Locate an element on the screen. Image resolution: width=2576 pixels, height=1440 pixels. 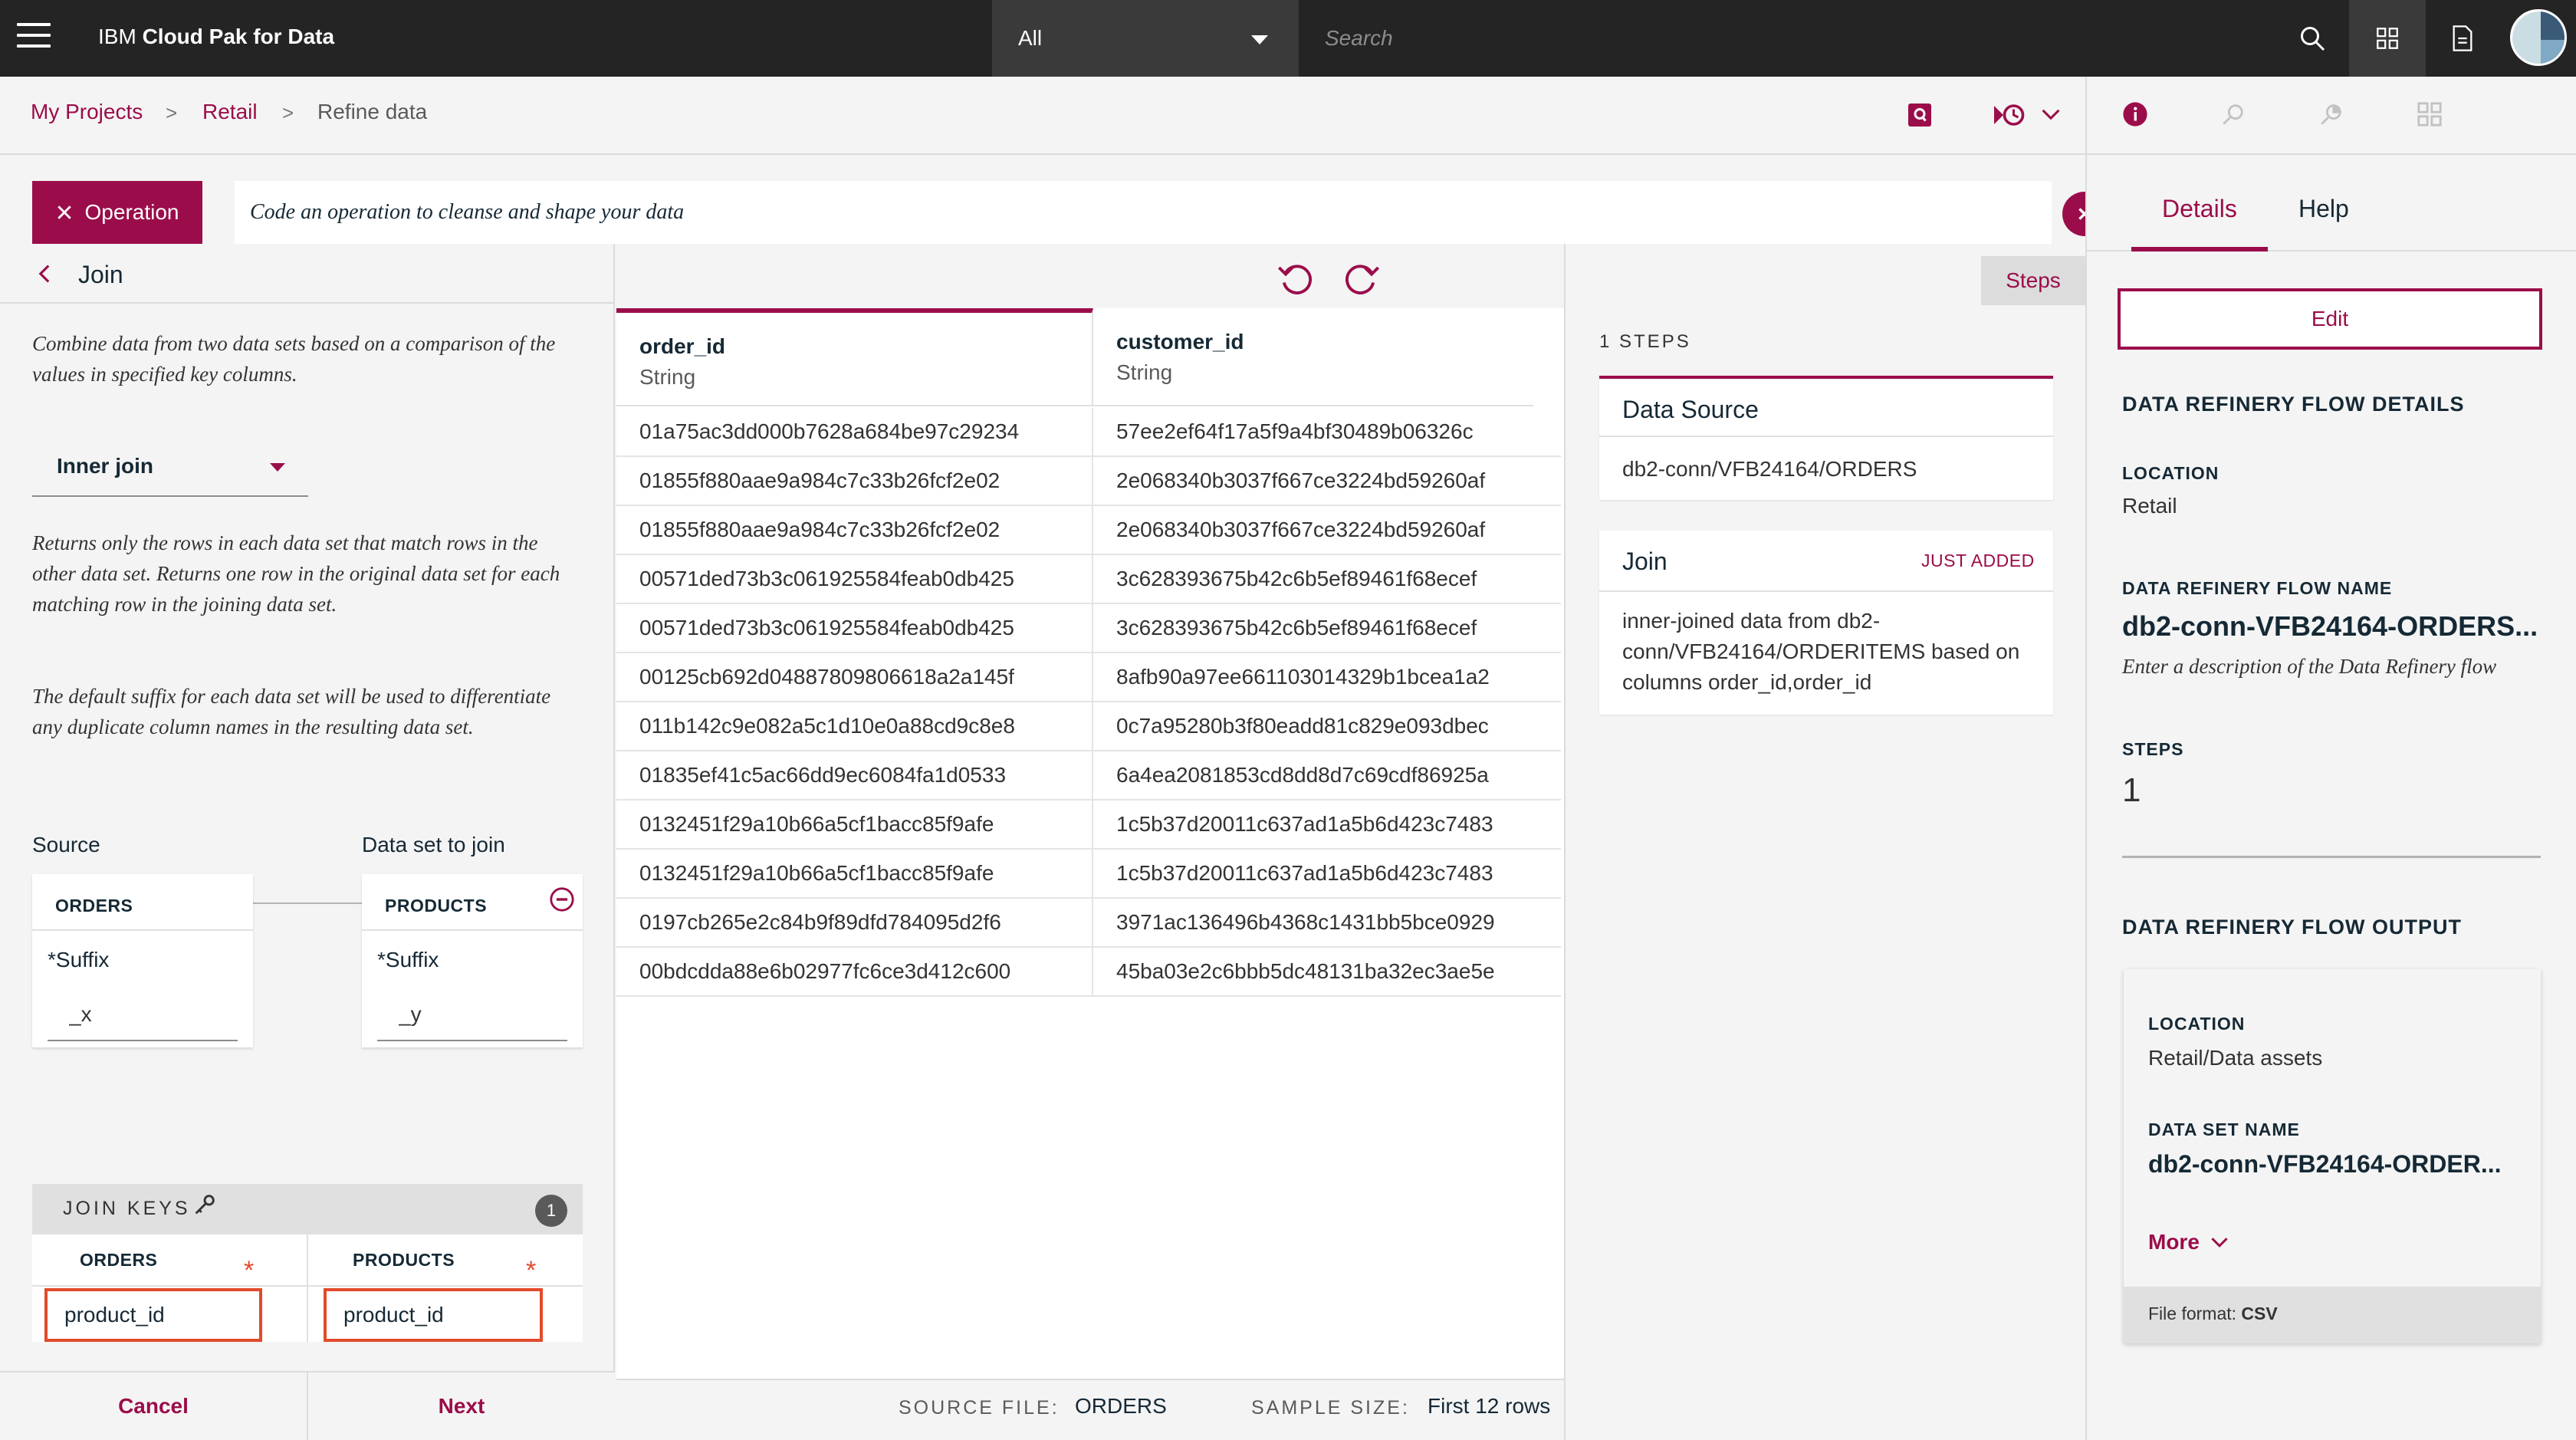
file-format-value: CSV is located at coordinates (2260, 1313).